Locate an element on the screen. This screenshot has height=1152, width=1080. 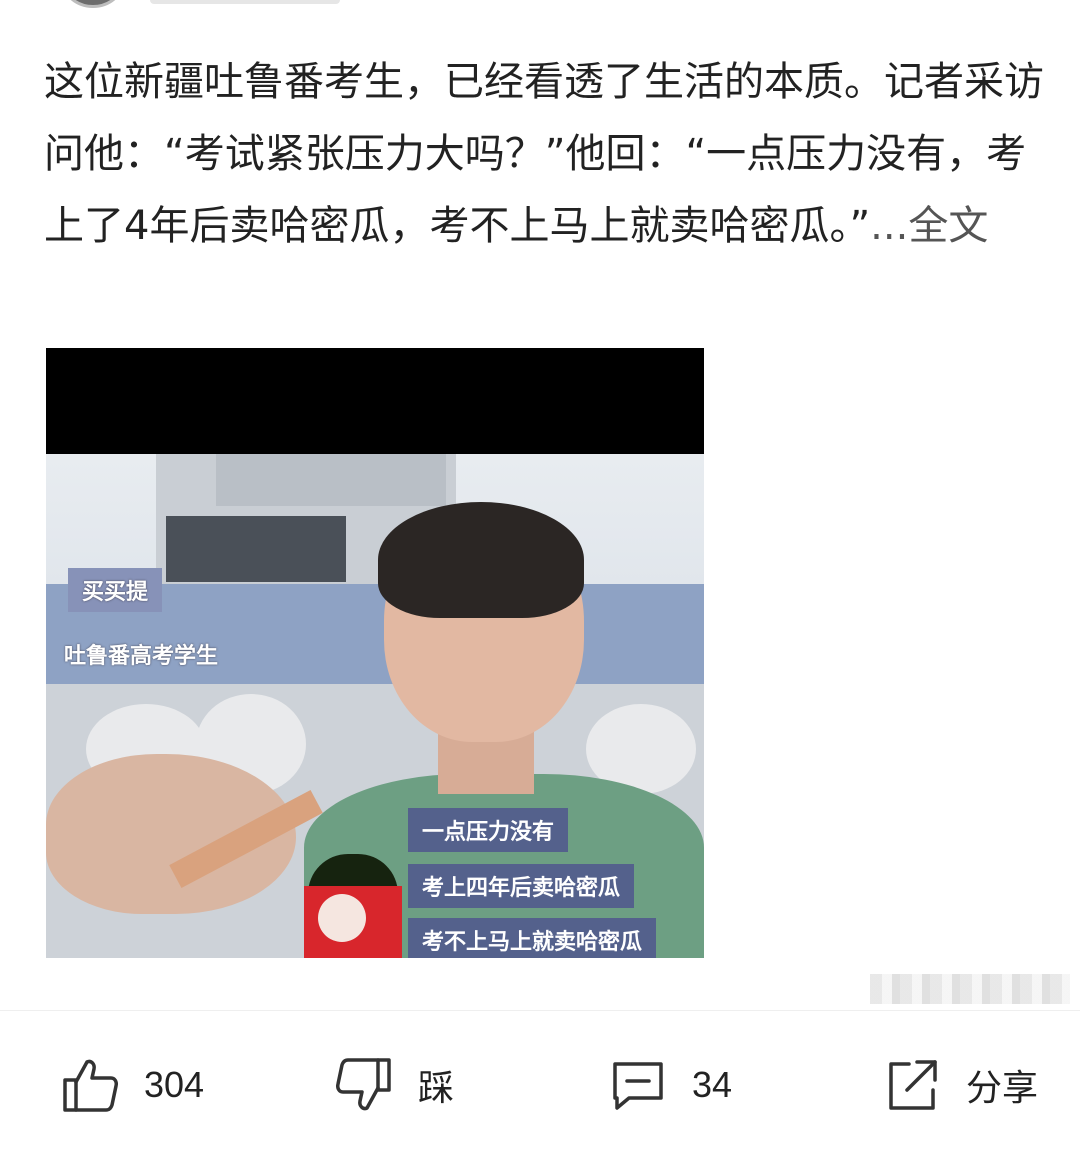
thumbs-down-icon is located at coordinates (364, 1085).